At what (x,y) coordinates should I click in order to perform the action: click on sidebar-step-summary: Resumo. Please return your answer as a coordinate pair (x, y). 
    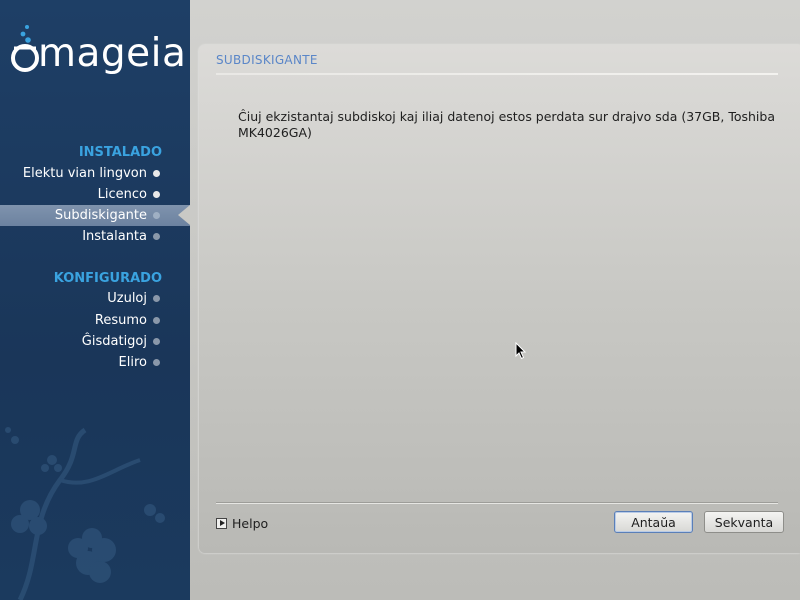
    Looking at the image, I should click on (95, 320).